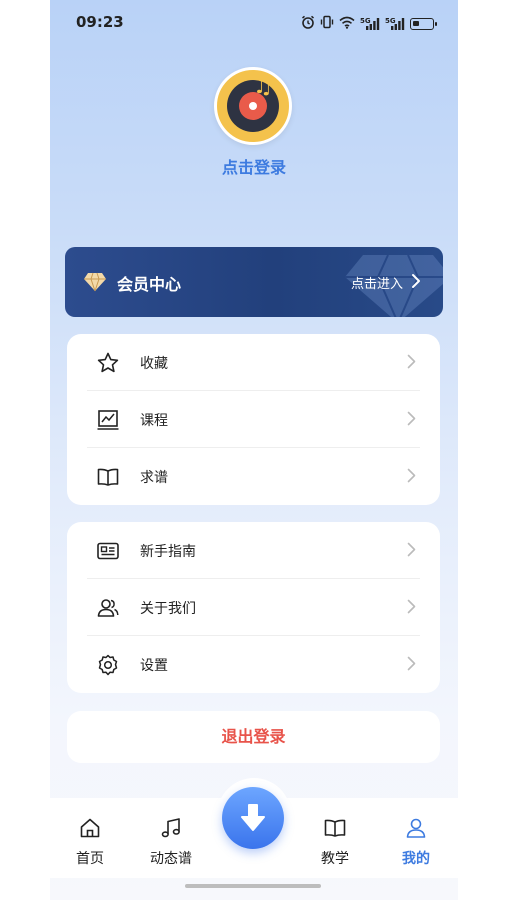  What do you see at coordinates (254, 166) in the screenshot?
I see `login-link: 点击登录` at bounding box center [254, 166].